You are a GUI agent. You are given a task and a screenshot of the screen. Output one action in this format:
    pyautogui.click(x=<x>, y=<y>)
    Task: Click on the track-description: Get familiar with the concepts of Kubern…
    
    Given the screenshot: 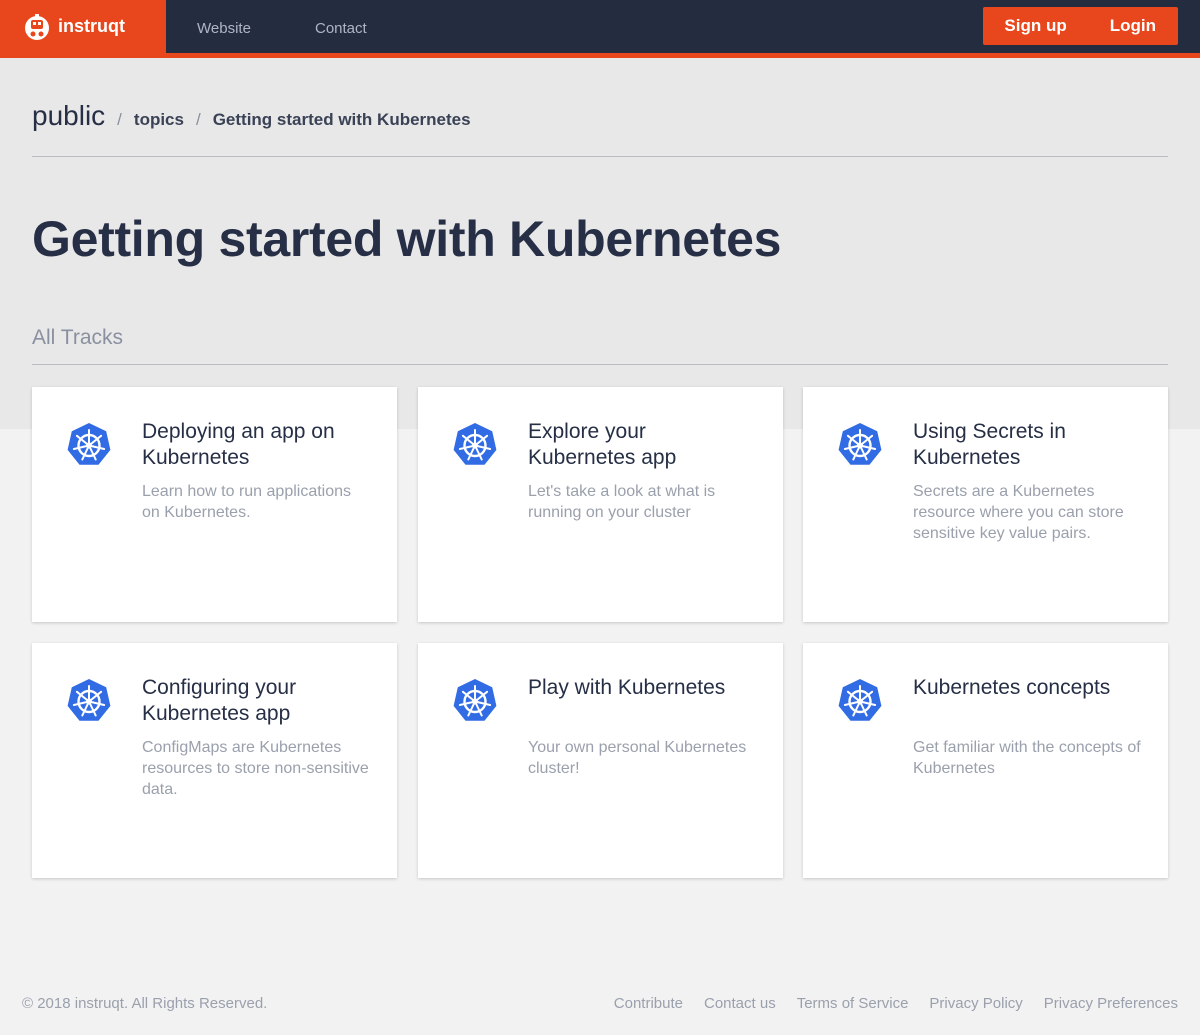 What is the action you would take?
    pyautogui.click(x=1027, y=758)
    